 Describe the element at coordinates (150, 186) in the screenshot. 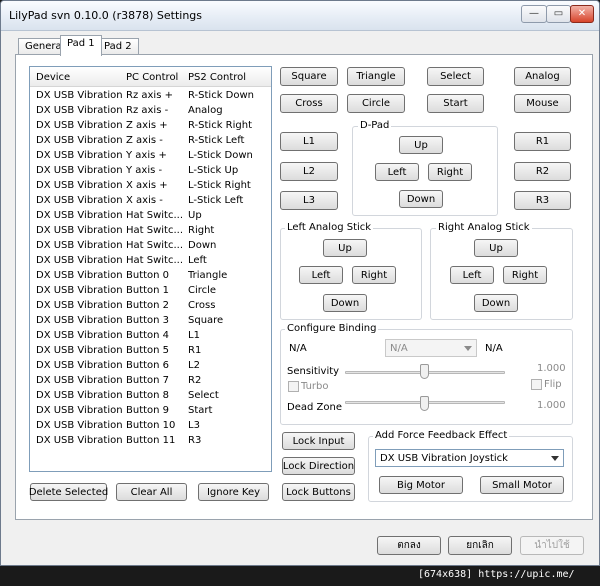

I see `table-row: DX USB Vibration... X axis + L-Stick Right` at that location.